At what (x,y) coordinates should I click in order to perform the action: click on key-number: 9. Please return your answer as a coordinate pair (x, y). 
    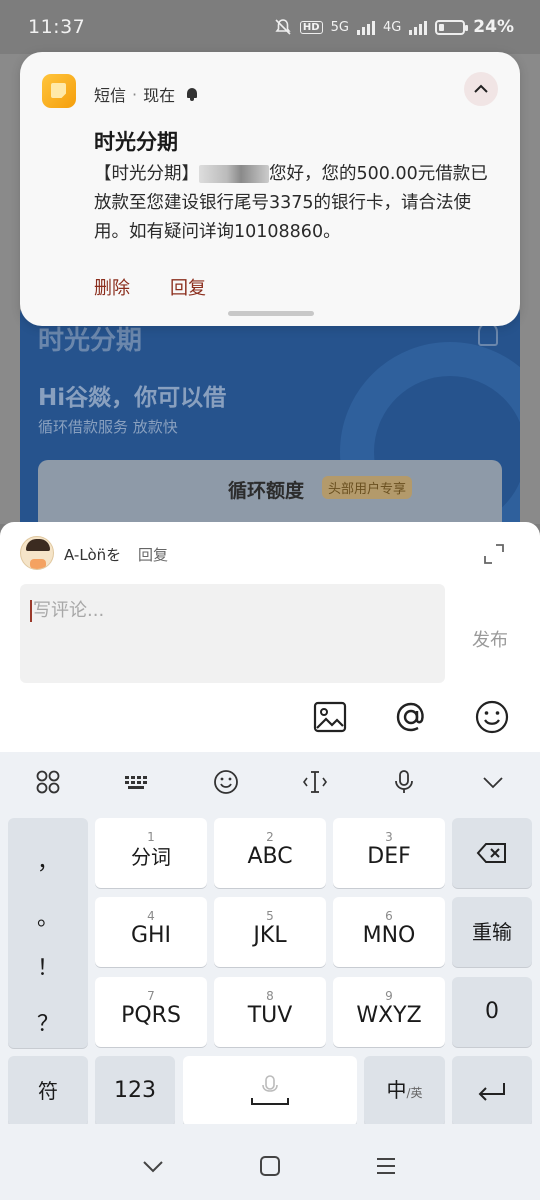
    Looking at the image, I should click on (389, 996).